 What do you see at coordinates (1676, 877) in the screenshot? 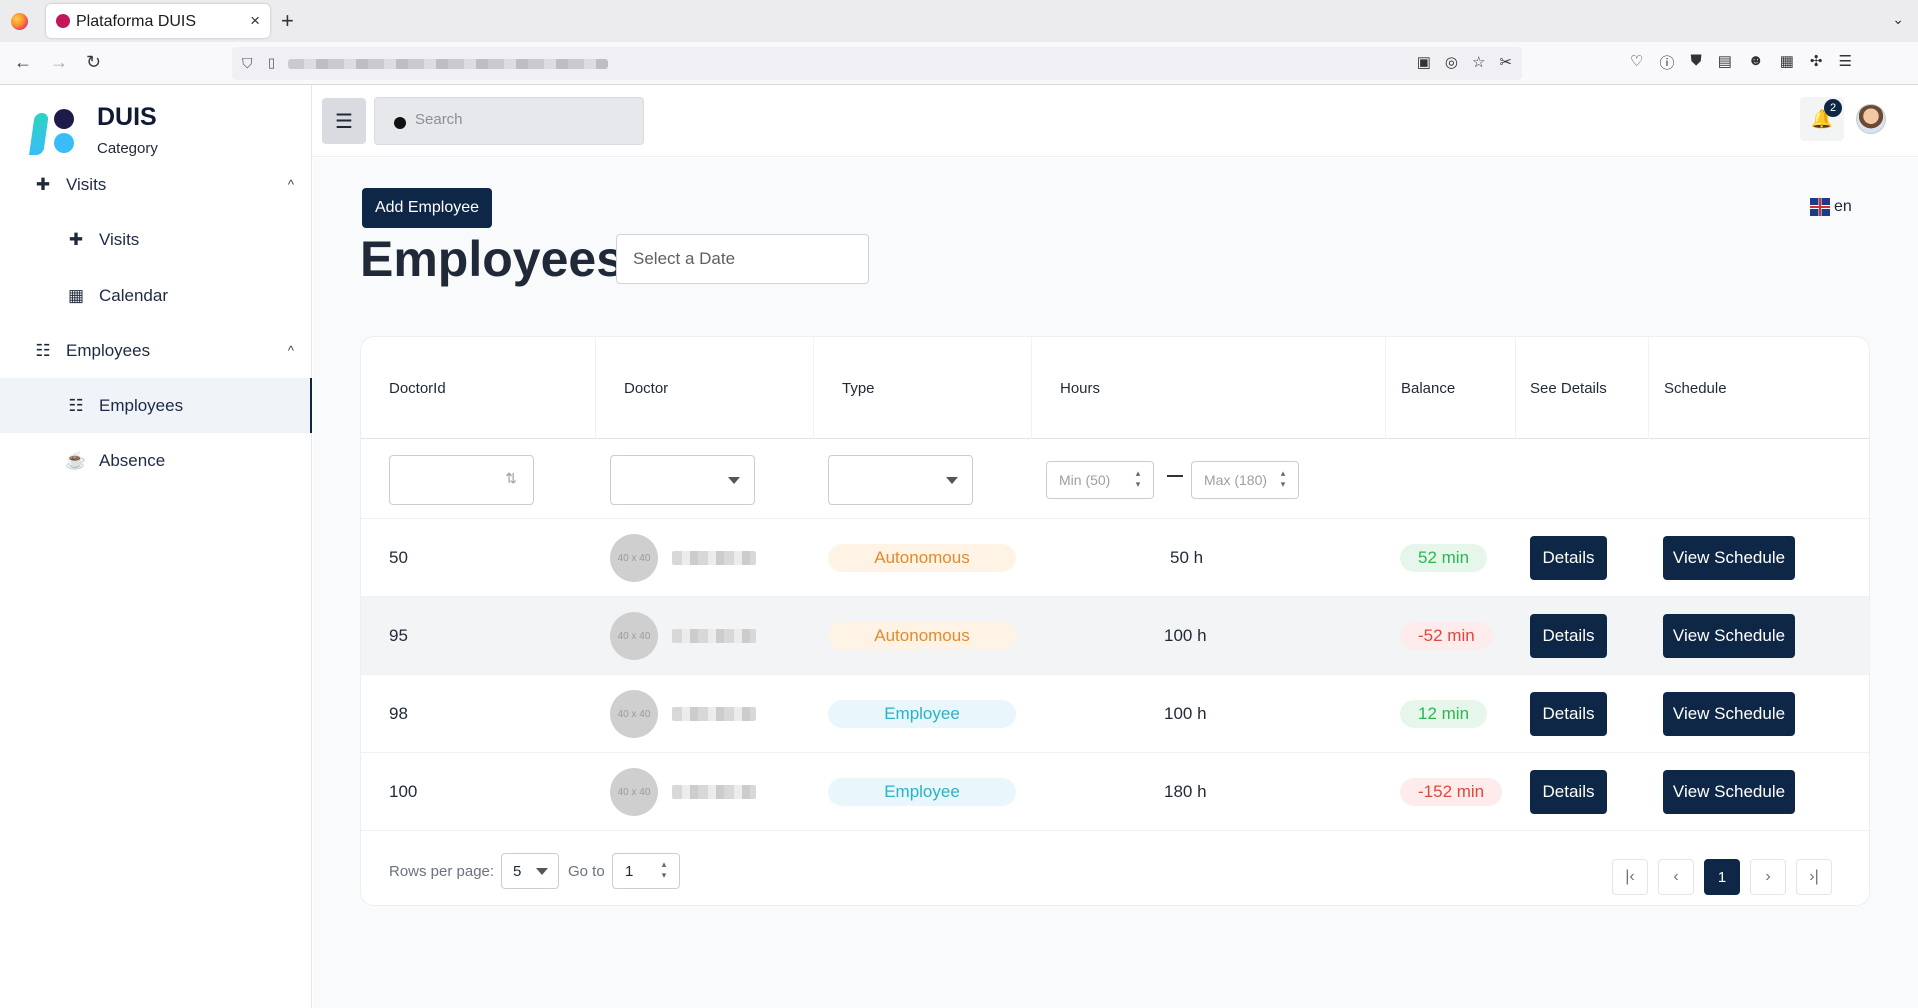
I see `prev-page-button: ‹` at bounding box center [1676, 877].